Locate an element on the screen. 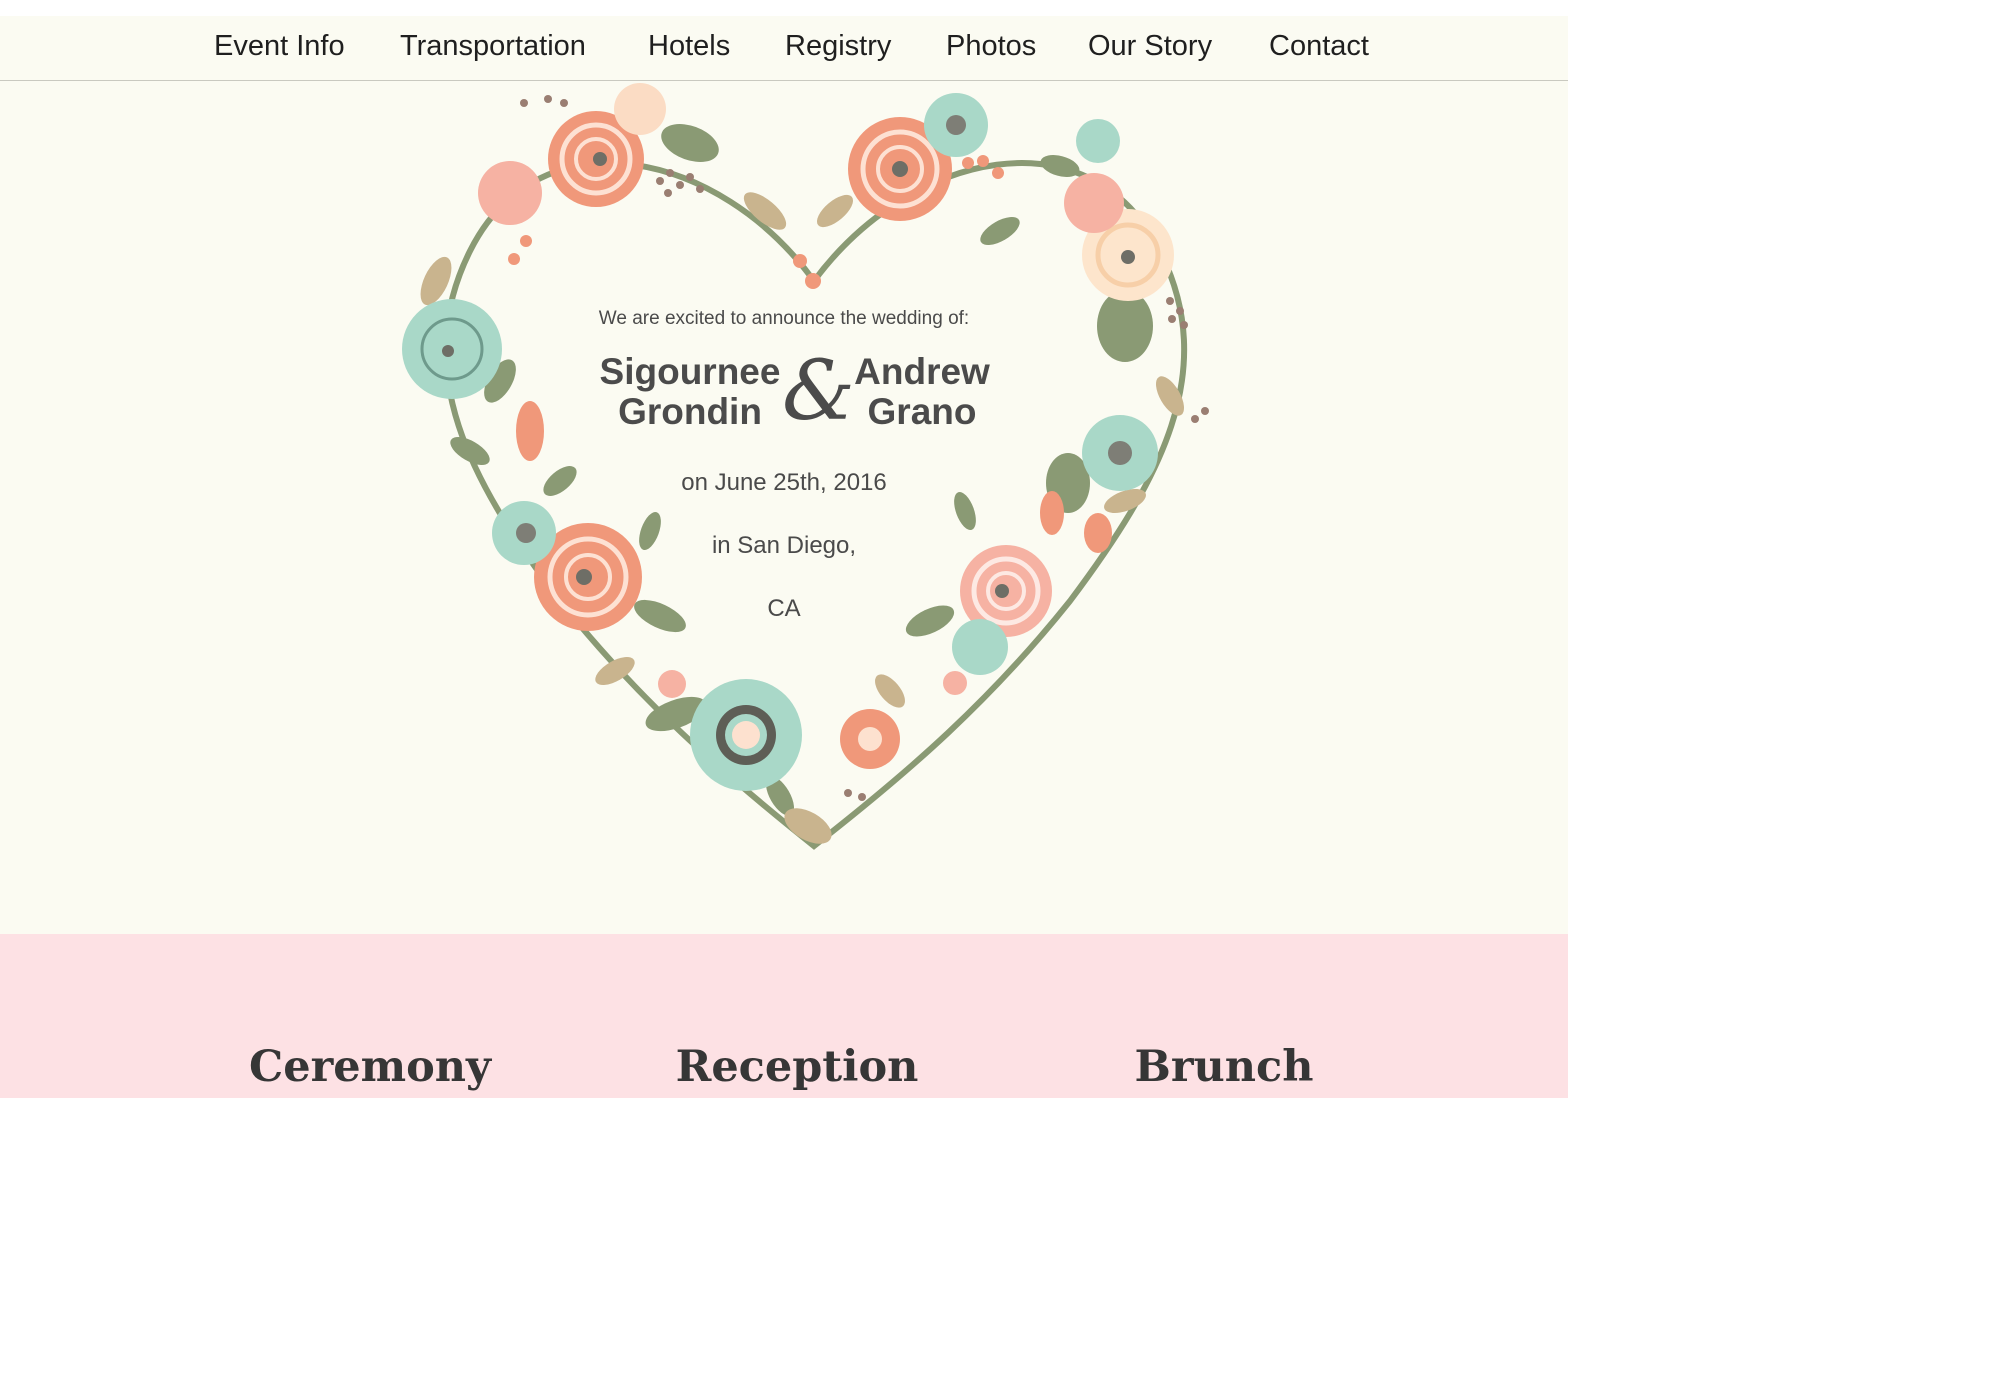  partner-one-name: Sigournee Grondin is located at coordinates (690, 392).